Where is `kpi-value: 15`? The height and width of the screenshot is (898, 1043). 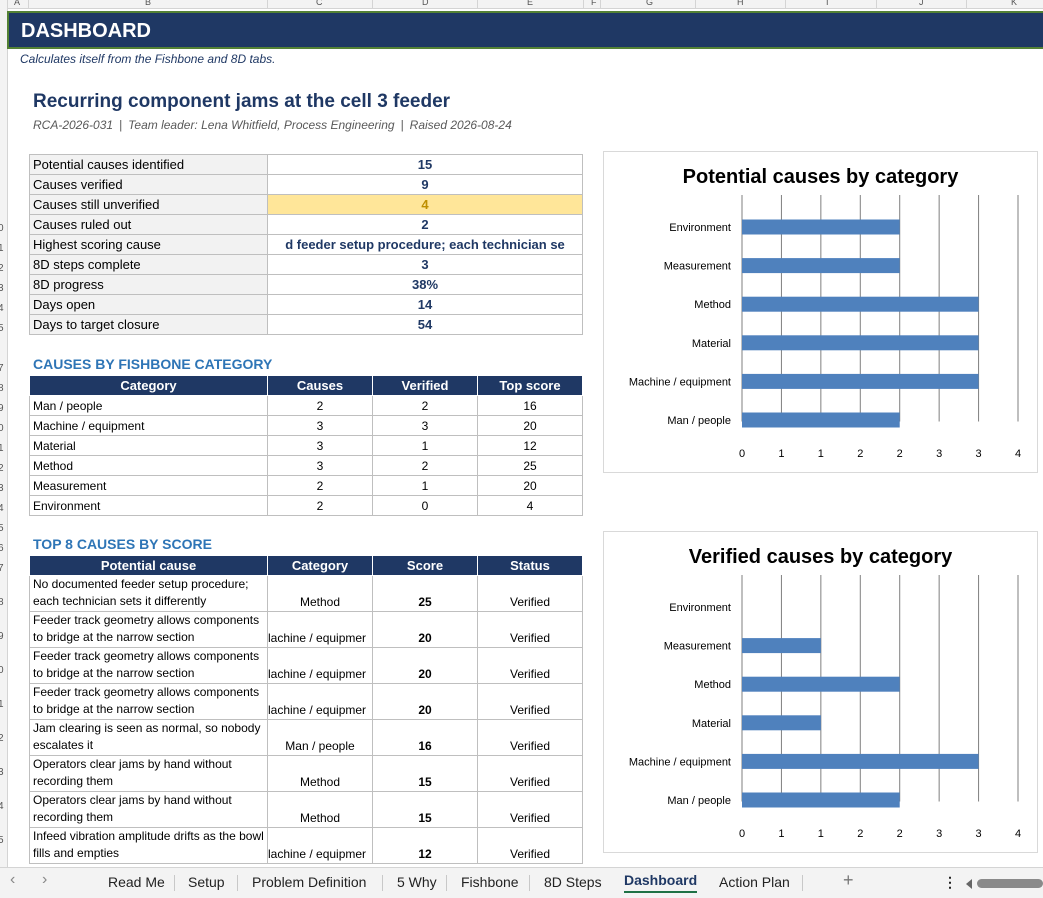
kpi-value: 15 is located at coordinates (425, 164).